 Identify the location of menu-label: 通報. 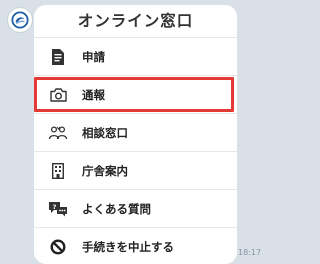
(93, 94).